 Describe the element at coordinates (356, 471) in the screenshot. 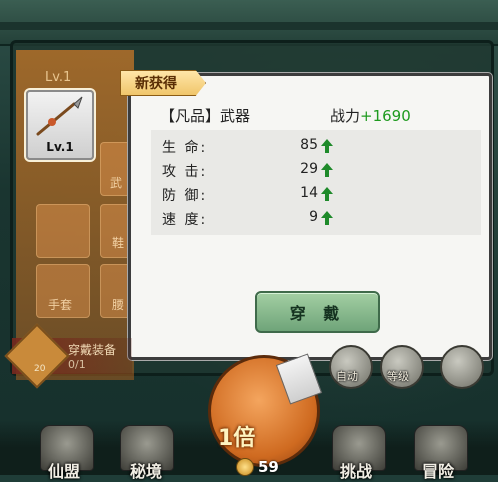

I see `nav-challenge-label: 挑战` at that location.